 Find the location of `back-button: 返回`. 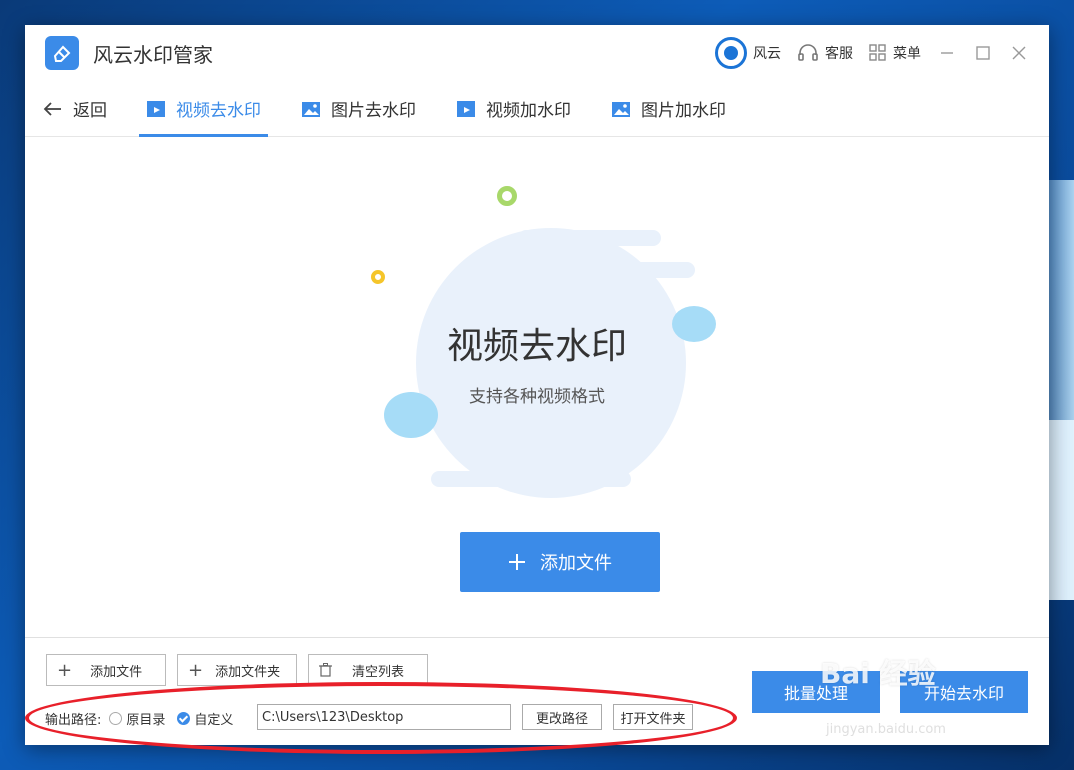

back-button: 返回 is located at coordinates (75, 108).